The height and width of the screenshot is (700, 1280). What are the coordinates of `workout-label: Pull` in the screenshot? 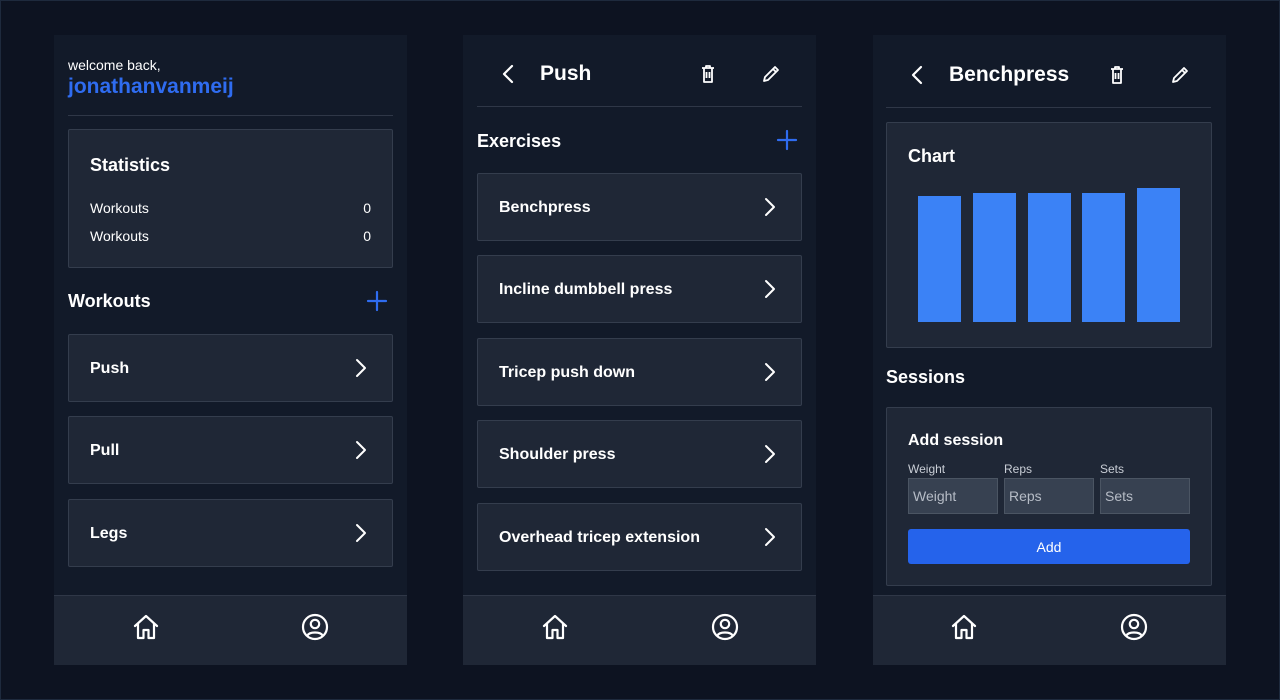 It's located at (105, 450).